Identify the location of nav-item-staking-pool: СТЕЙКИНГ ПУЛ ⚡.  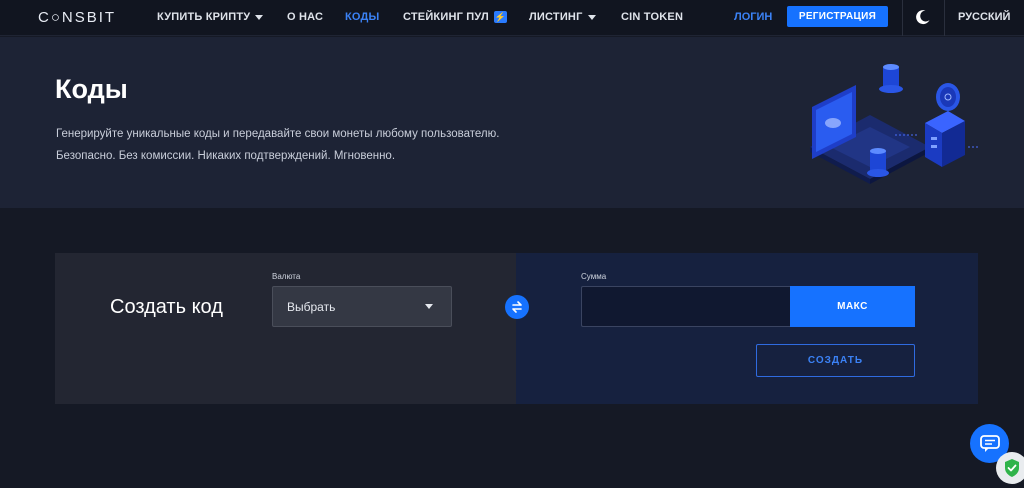
(455, 17).